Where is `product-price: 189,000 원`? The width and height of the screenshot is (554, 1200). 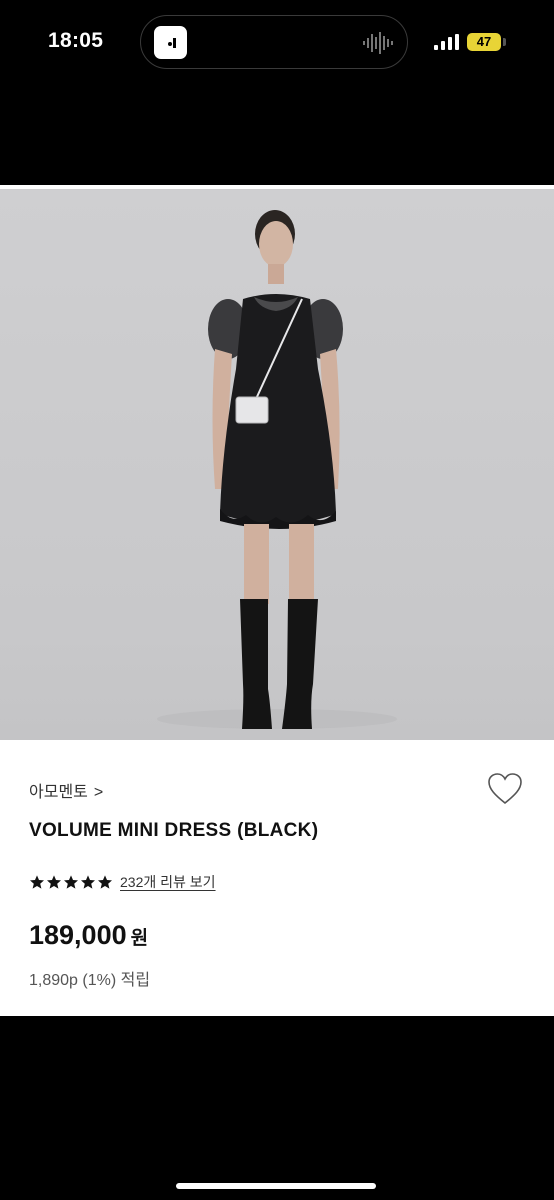
product-price: 189,000 원 is located at coordinates (88, 935).